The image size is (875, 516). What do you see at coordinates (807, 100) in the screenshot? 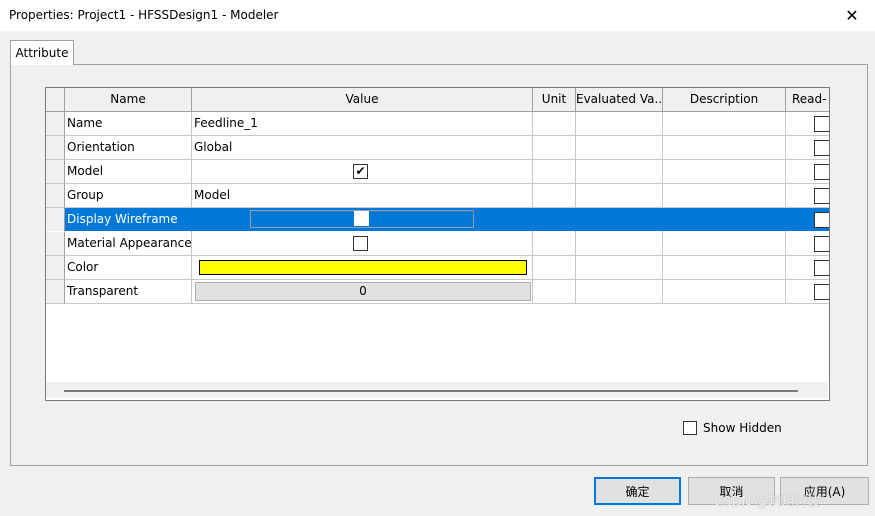
I see `column-header-read-only: Read-` at bounding box center [807, 100].